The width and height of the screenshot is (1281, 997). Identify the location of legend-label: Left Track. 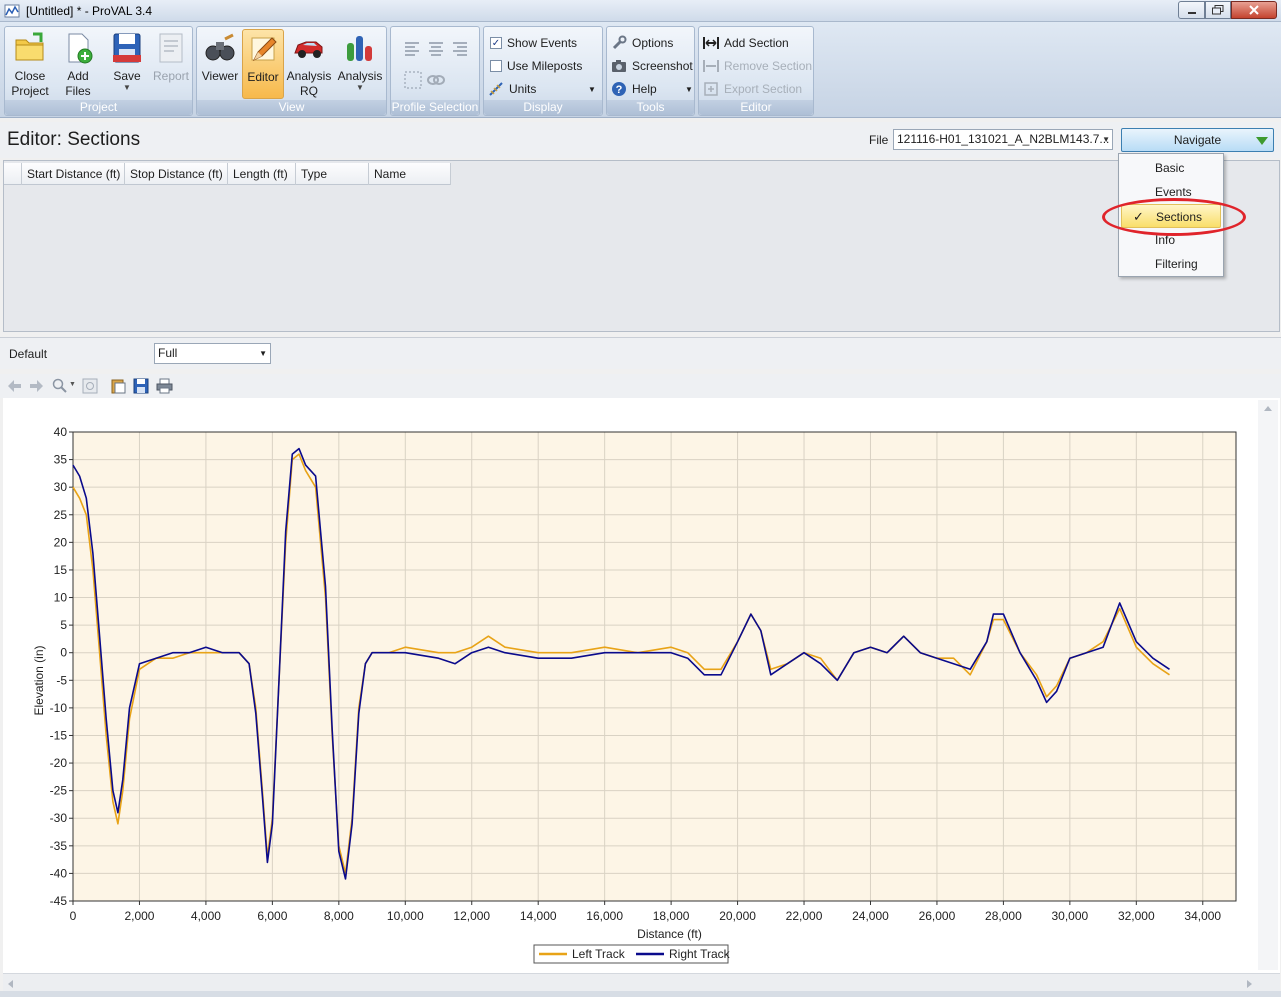
(599, 954).